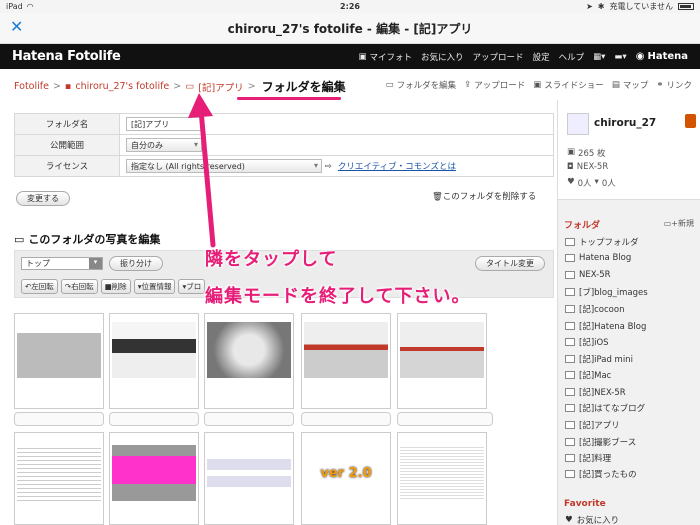 Image resolution: width=700 pixels, height=525 pixels. What do you see at coordinates (207, 177) in the screenshot?
I see `arrow-shaft` at bounding box center [207, 177].